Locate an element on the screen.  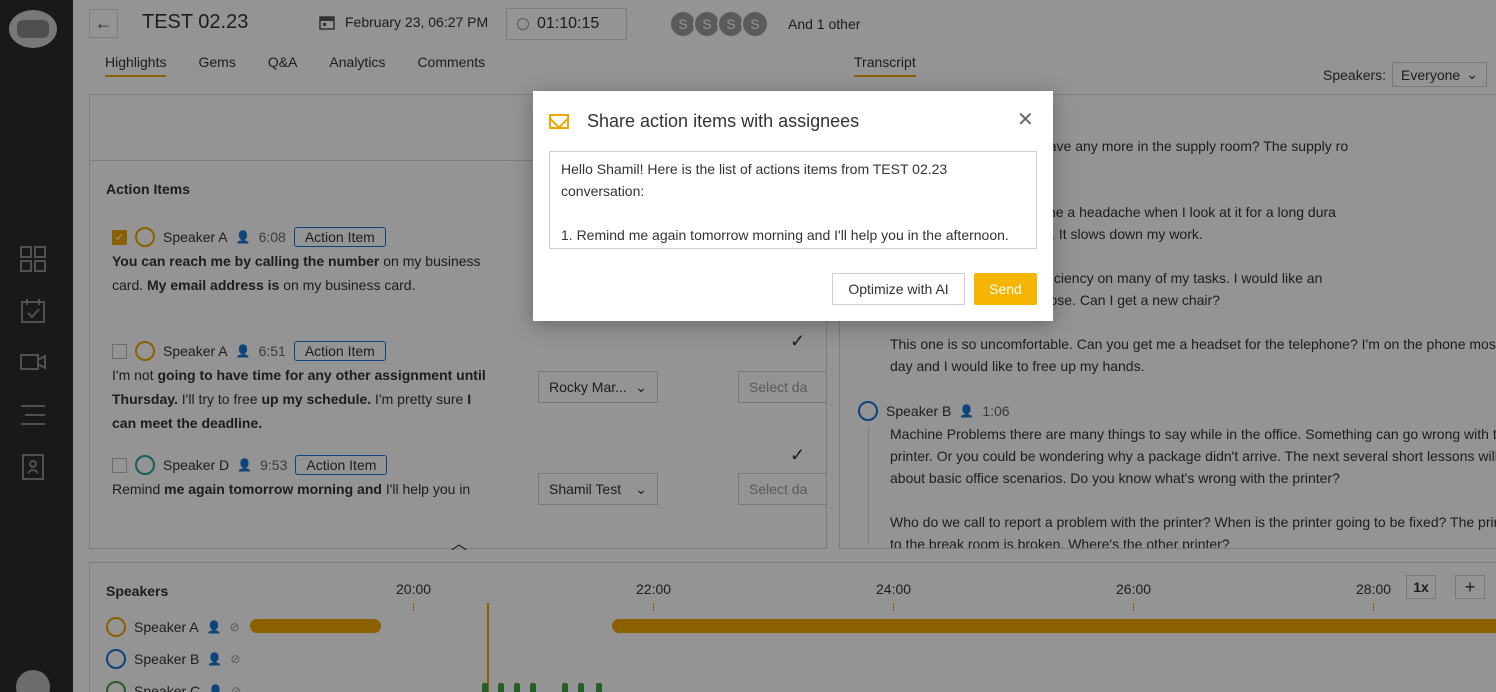
mail-icon is located at coordinates (559, 121).